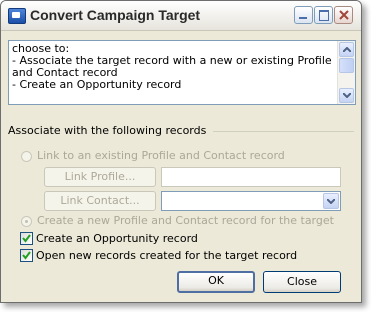 The width and height of the screenshot is (371, 312). What do you see at coordinates (26, 238) in the screenshot?
I see `create-opportunity-checkbox` at bounding box center [26, 238].